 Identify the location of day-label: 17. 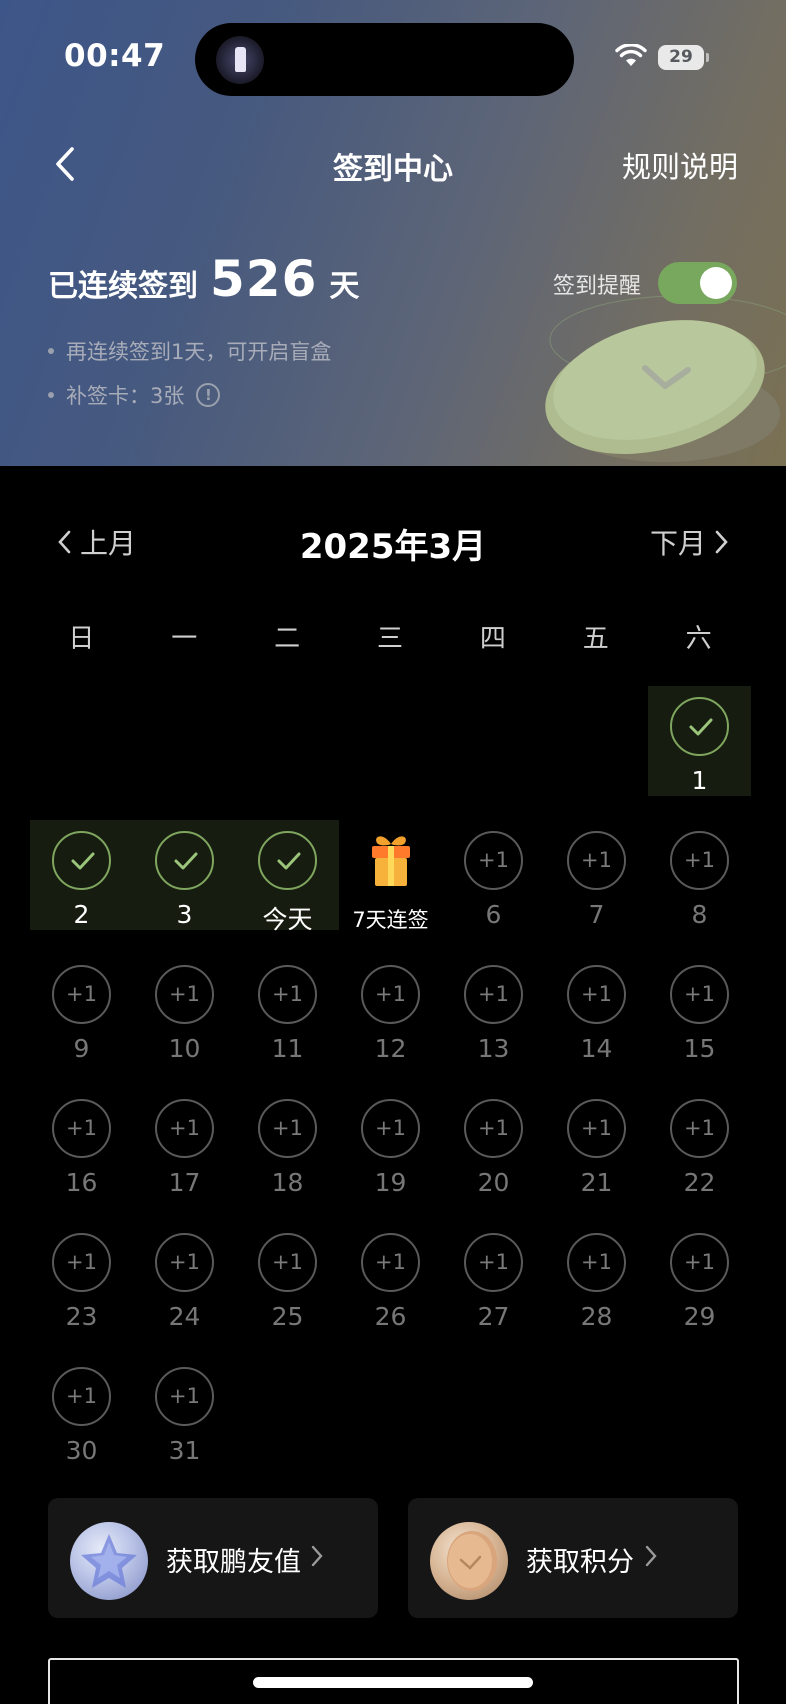
(184, 1182).